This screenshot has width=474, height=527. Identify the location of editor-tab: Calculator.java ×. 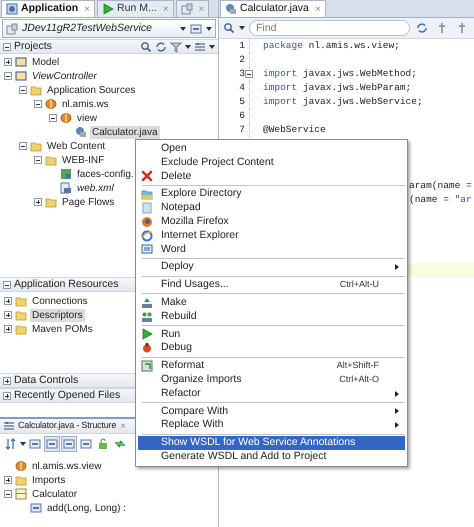
(273, 8).